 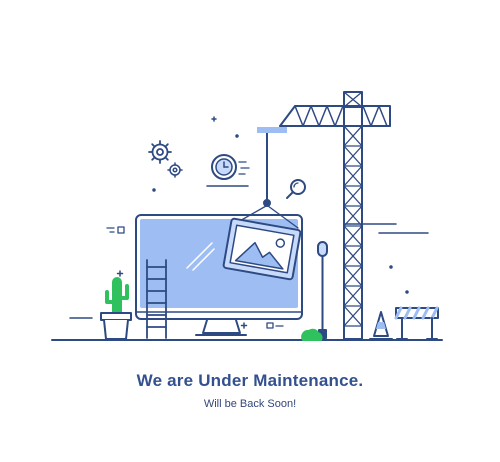 What do you see at coordinates (250, 404) in the screenshot?
I see `page-subtitle: Will be Back Soon!` at bounding box center [250, 404].